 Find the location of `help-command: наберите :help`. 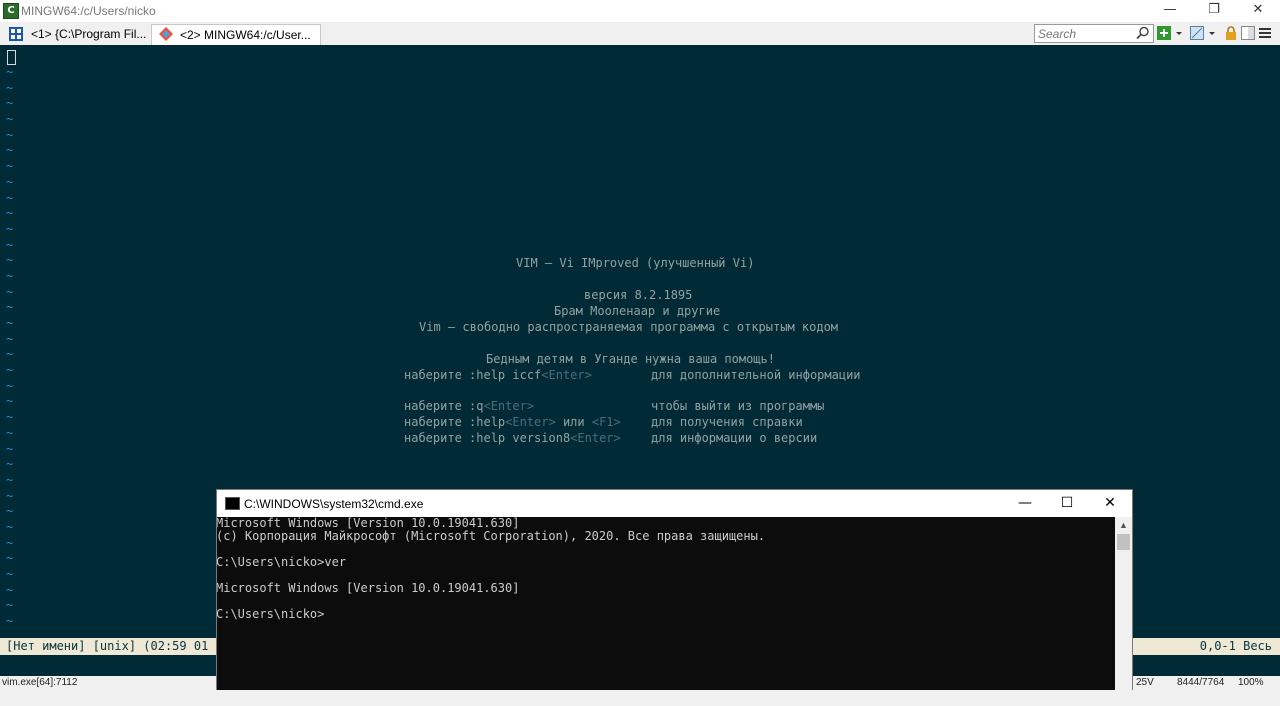

help-command: наберите :help is located at coordinates (455, 422).